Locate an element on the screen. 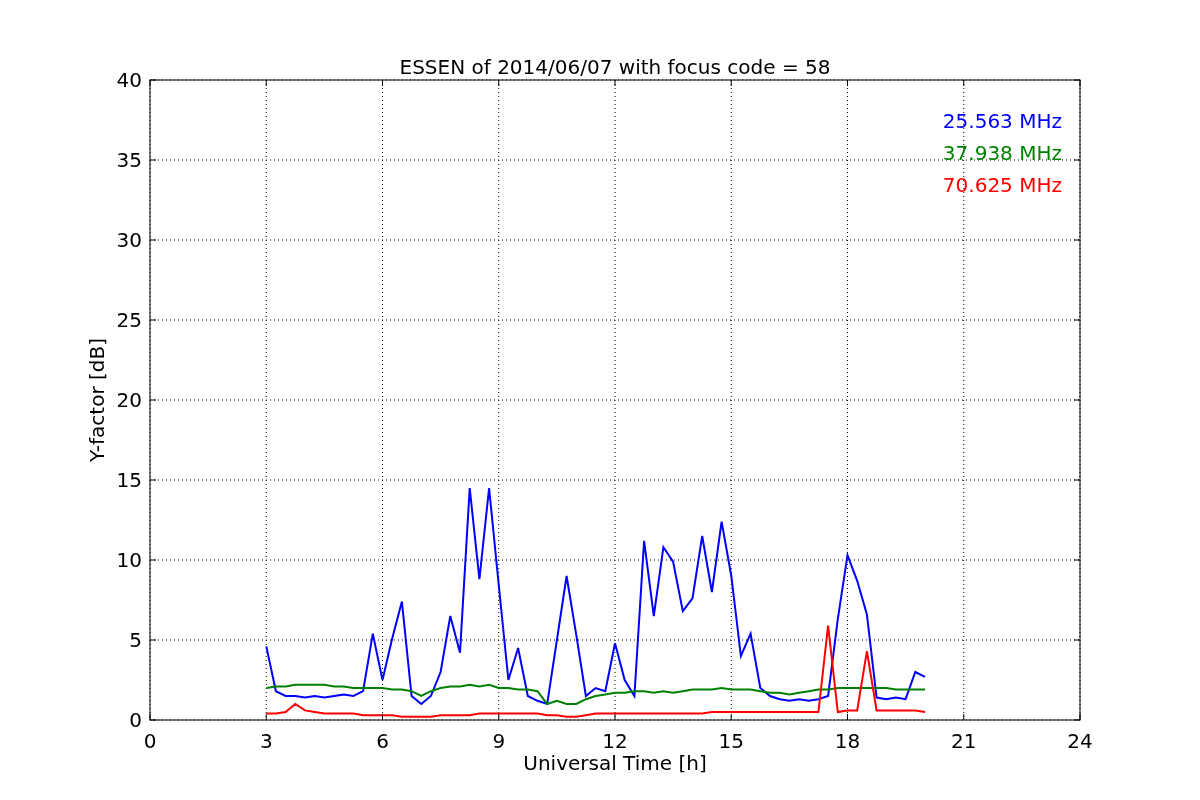 The image size is (1200, 800). tick-label: 18 is located at coordinates (847, 741).